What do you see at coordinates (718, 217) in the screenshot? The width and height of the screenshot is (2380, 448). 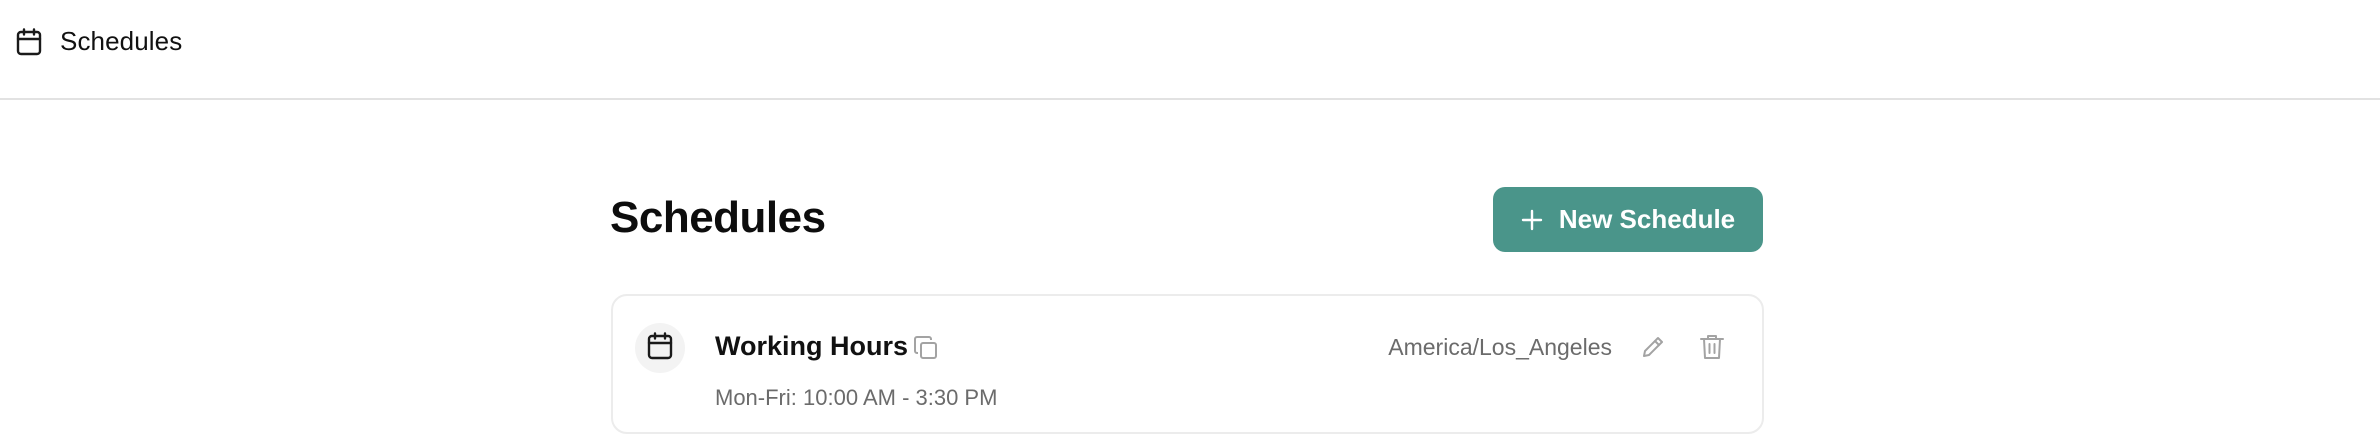 I see `page-title: Schedules` at bounding box center [718, 217].